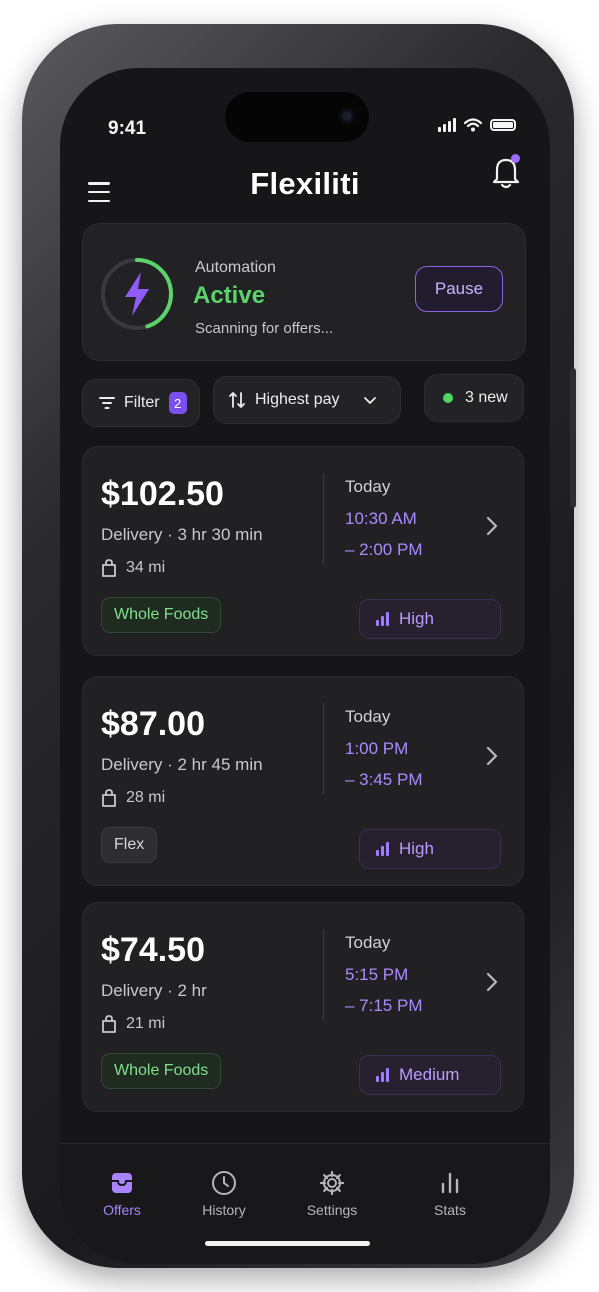 Image resolution: width=599 pixels, height=1292 pixels. What do you see at coordinates (515, 158) in the screenshot?
I see `notification-dot` at bounding box center [515, 158].